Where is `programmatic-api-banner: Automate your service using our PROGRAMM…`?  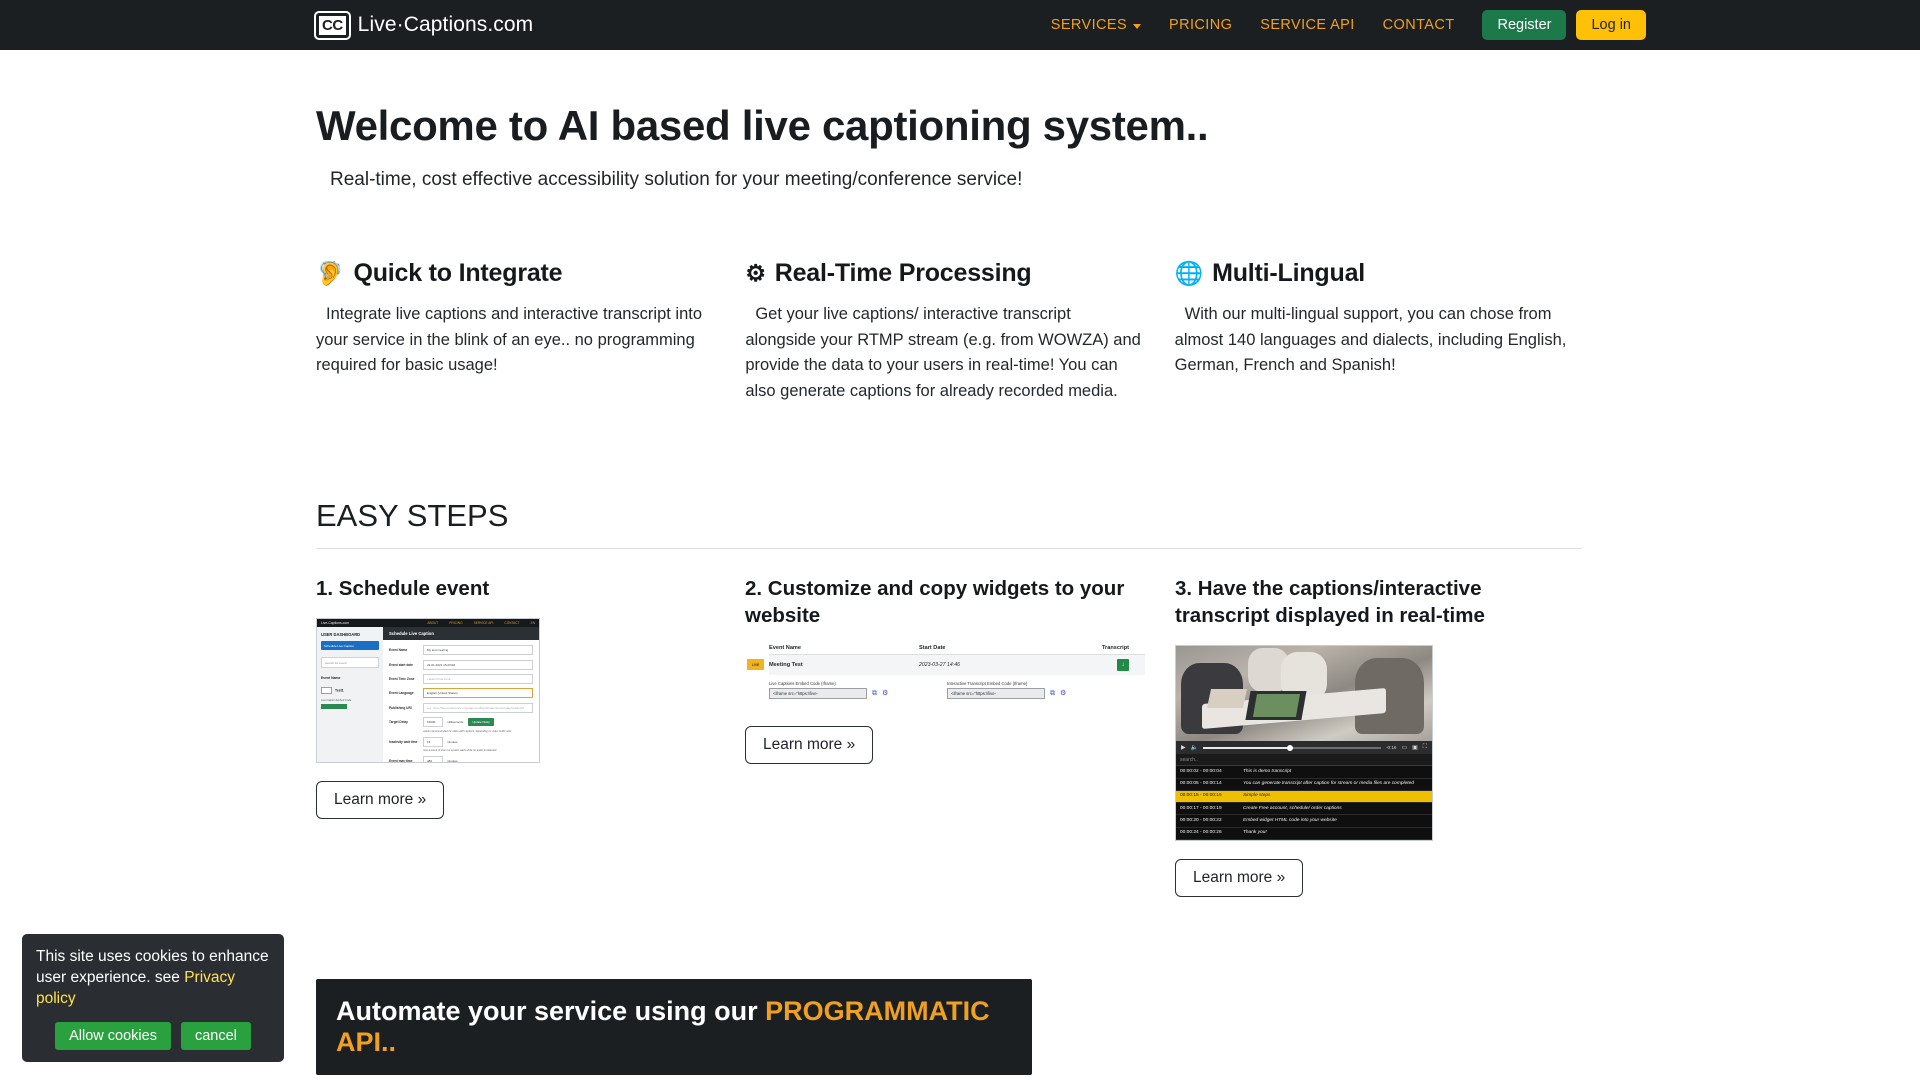 programmatic-api-banner: Automate your service using our PROGRAMM… is located at coordinates (674, 1026).